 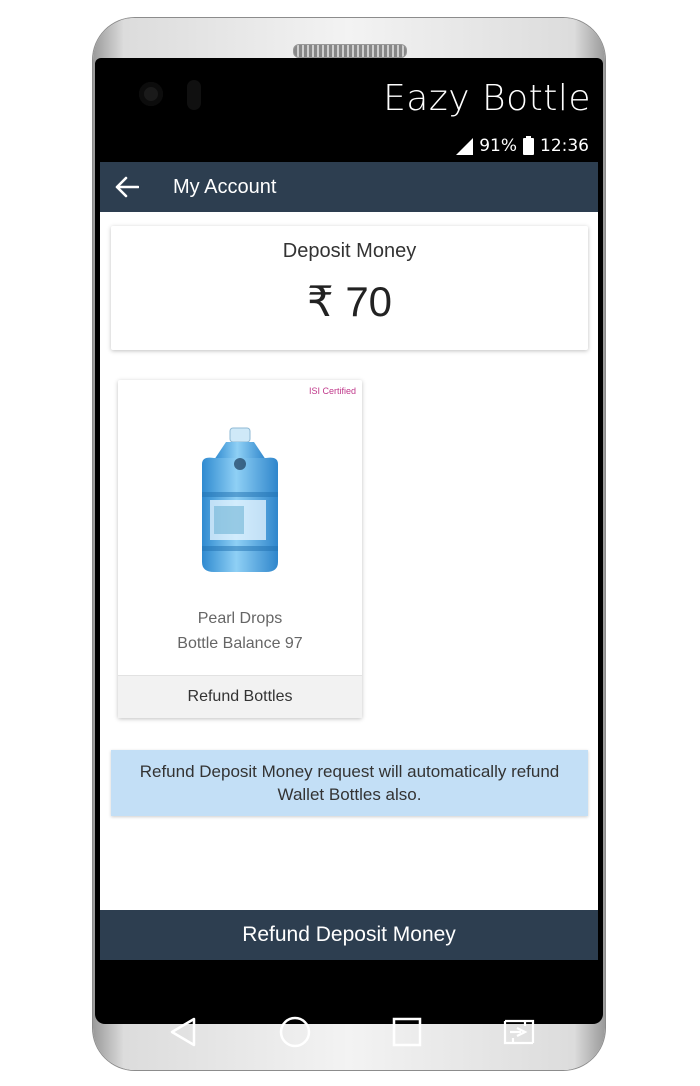 What do you see at coordinates (522, 145) in the screenshot?
I see `status-bar: 91% 12:36` at bounding box center [522, 145].